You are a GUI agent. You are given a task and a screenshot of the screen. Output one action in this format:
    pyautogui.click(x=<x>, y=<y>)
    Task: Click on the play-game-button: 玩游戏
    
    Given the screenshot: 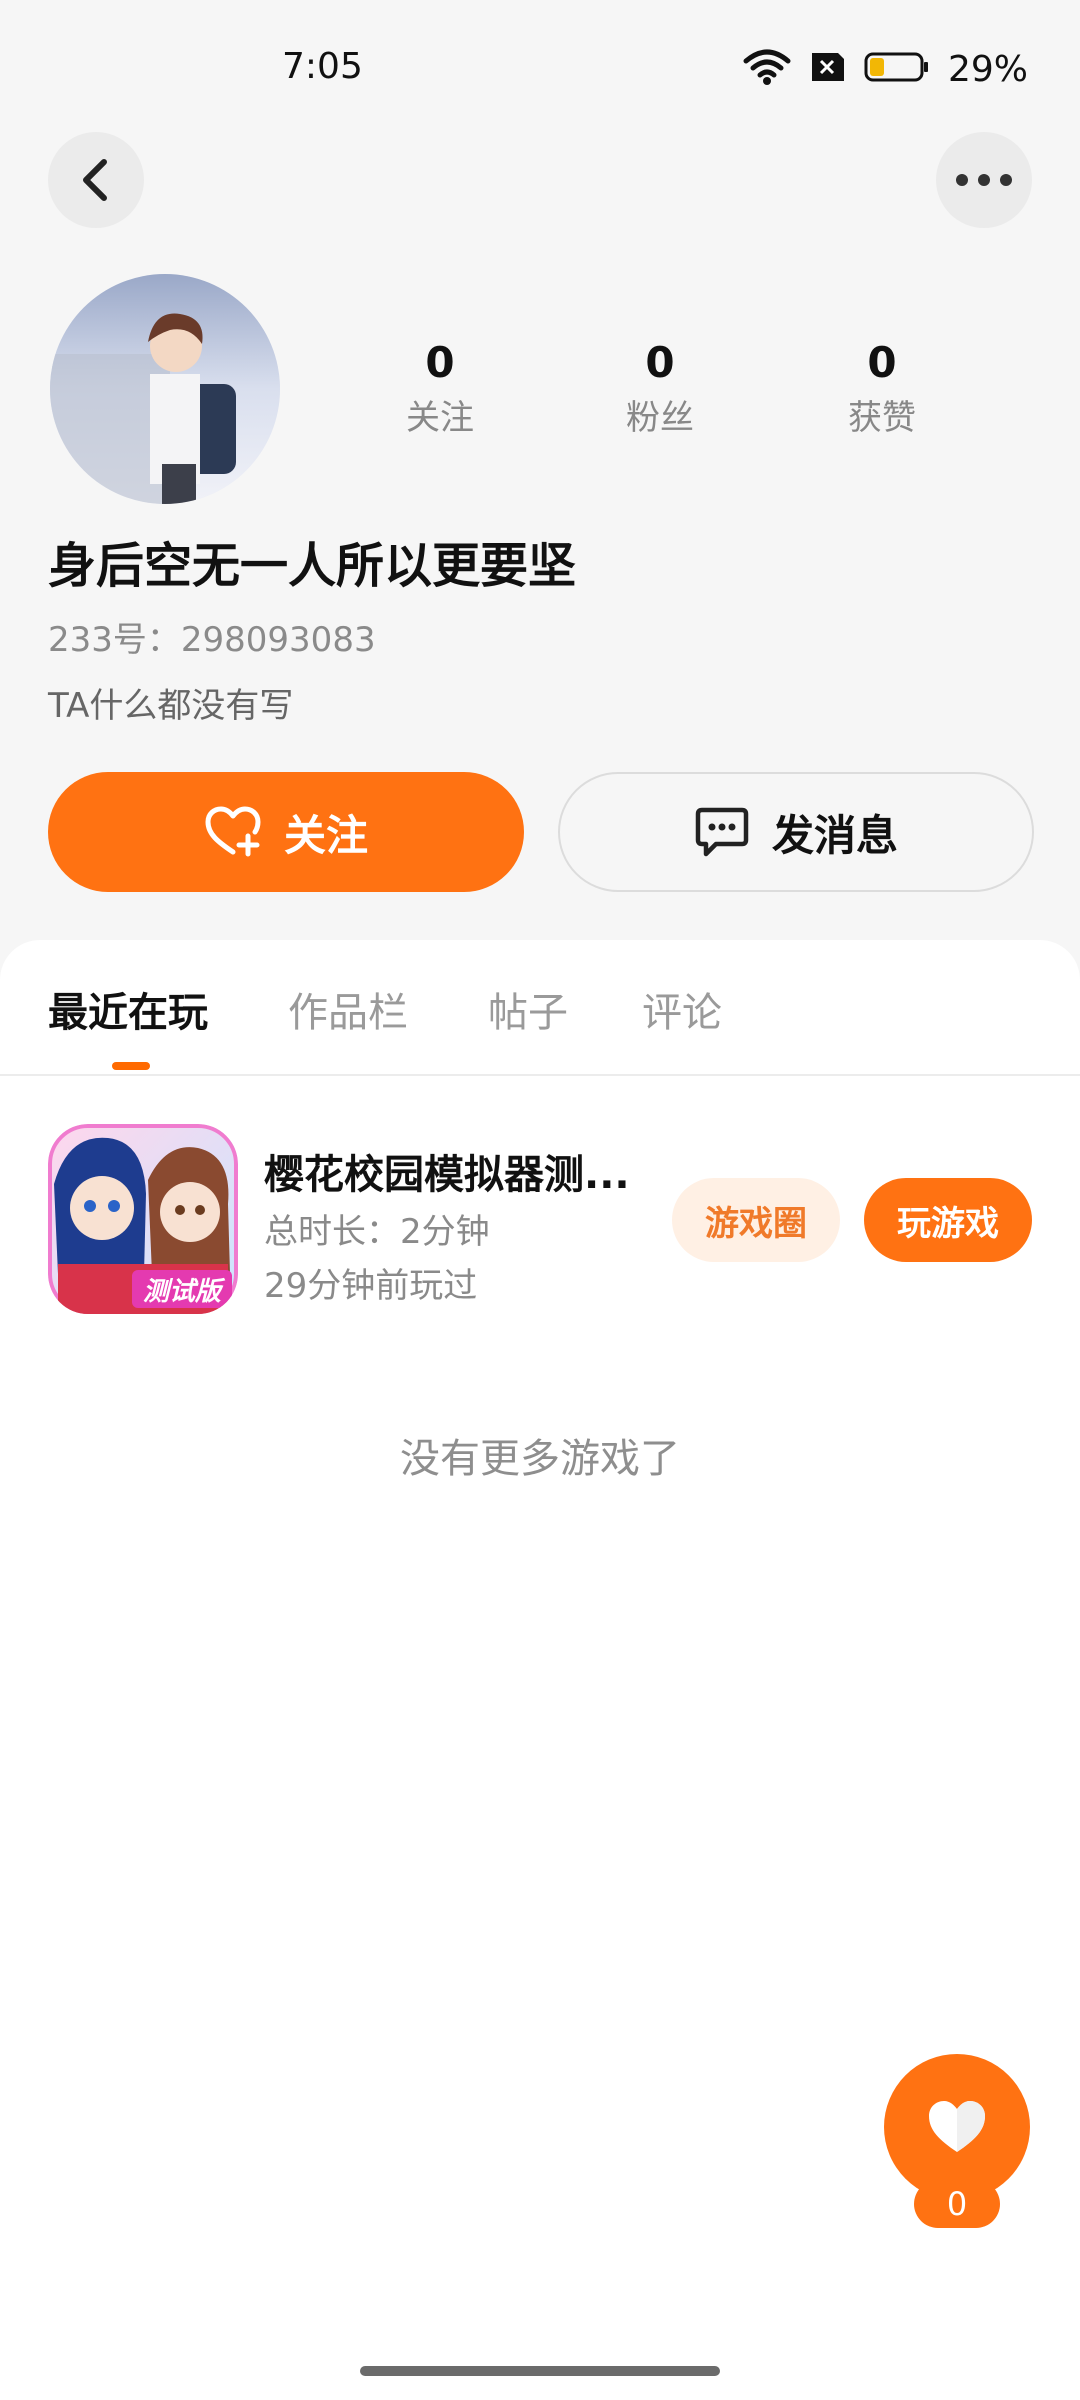 What is the action you would take?
    pyautogui.click(x=948, y=1220)
    